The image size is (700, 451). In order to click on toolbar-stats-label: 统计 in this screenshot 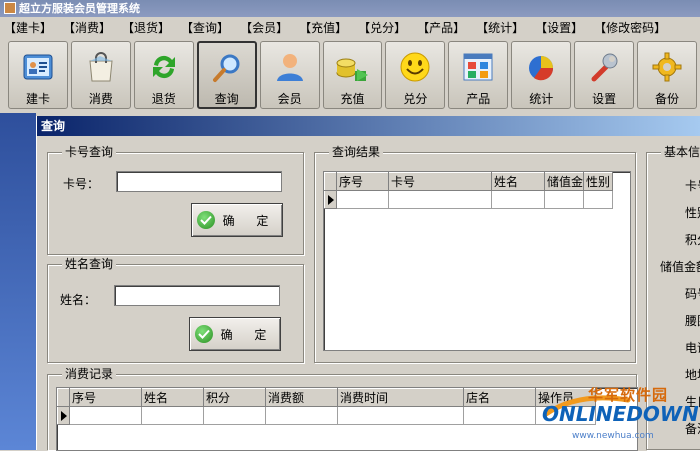, I will do `click(541, 99)`.